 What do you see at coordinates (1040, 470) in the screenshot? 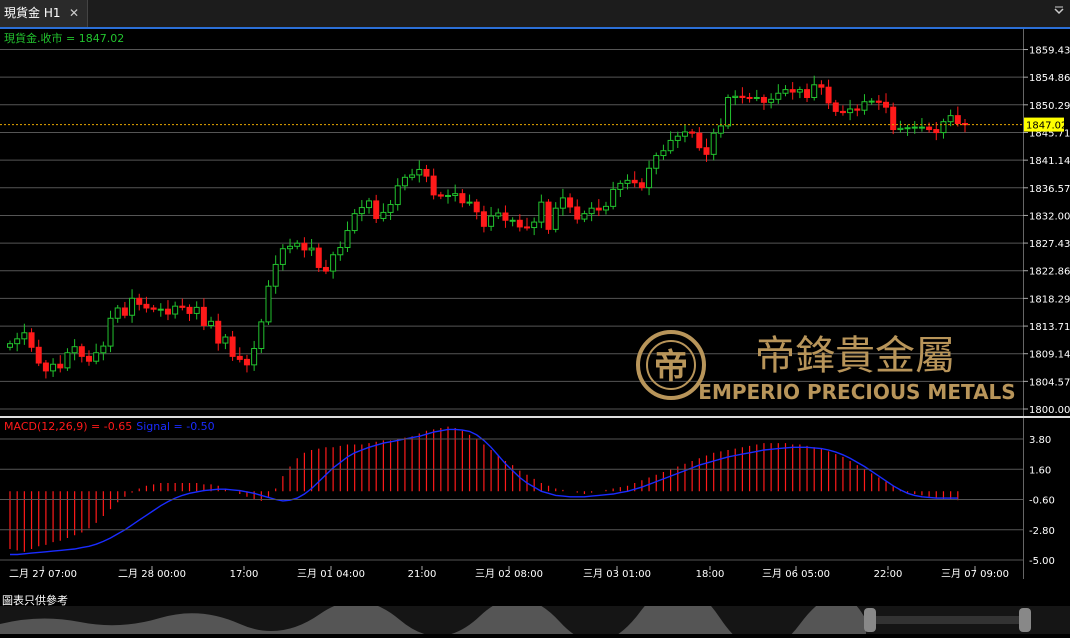
I see `macd-tick-label: 1.60` at bounding box center [1040, 470].